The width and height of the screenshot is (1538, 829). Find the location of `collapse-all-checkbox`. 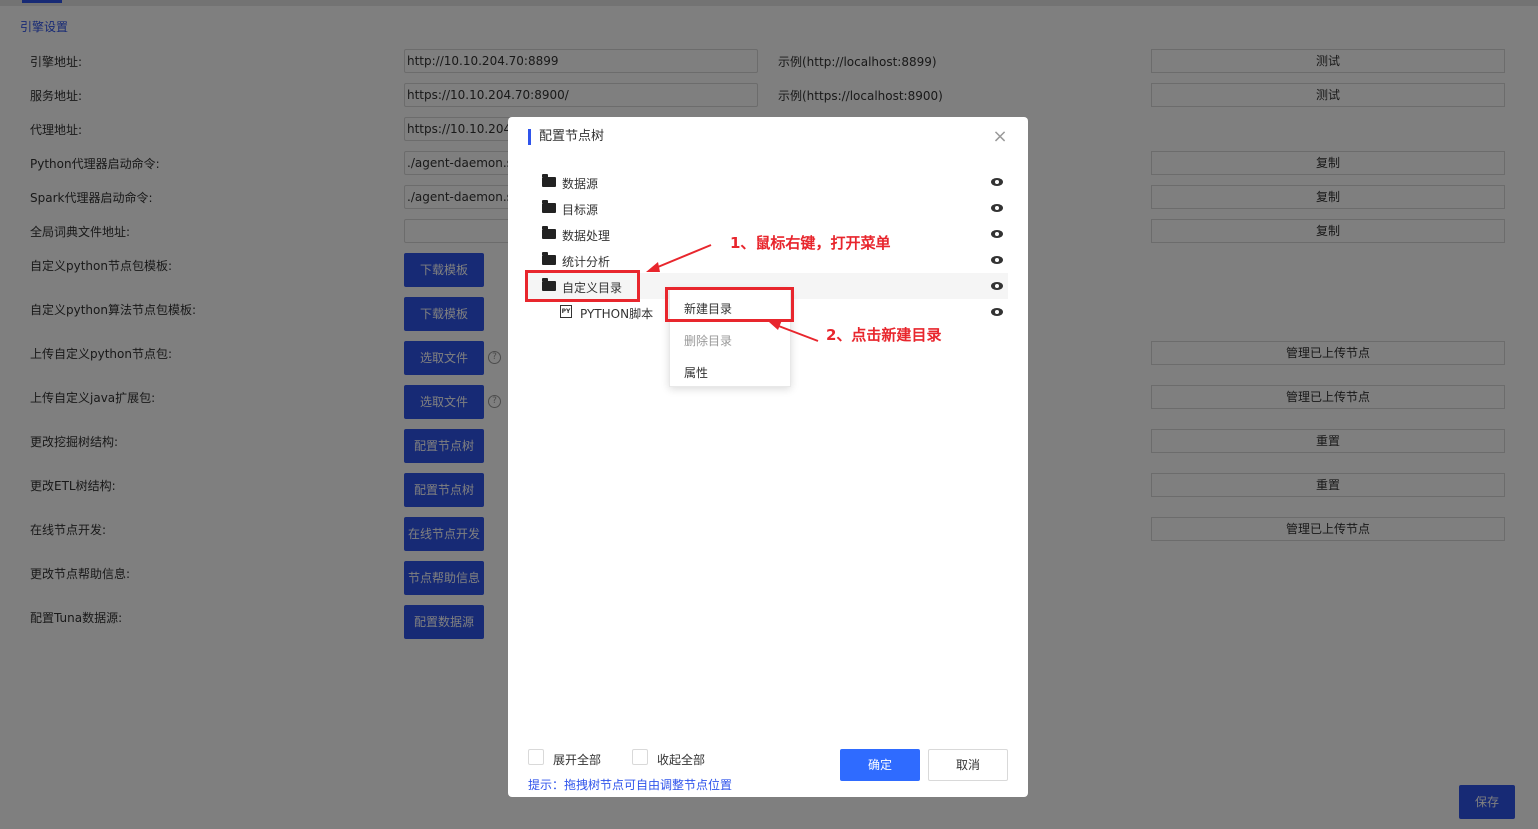

collapse-all-checkbox is located at coordinates (640, 757).